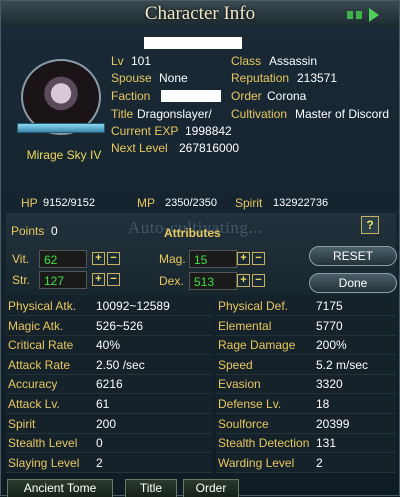 The image size is (400, 497). I want to click on mp-value: 2350/2350, so click(191, 203).